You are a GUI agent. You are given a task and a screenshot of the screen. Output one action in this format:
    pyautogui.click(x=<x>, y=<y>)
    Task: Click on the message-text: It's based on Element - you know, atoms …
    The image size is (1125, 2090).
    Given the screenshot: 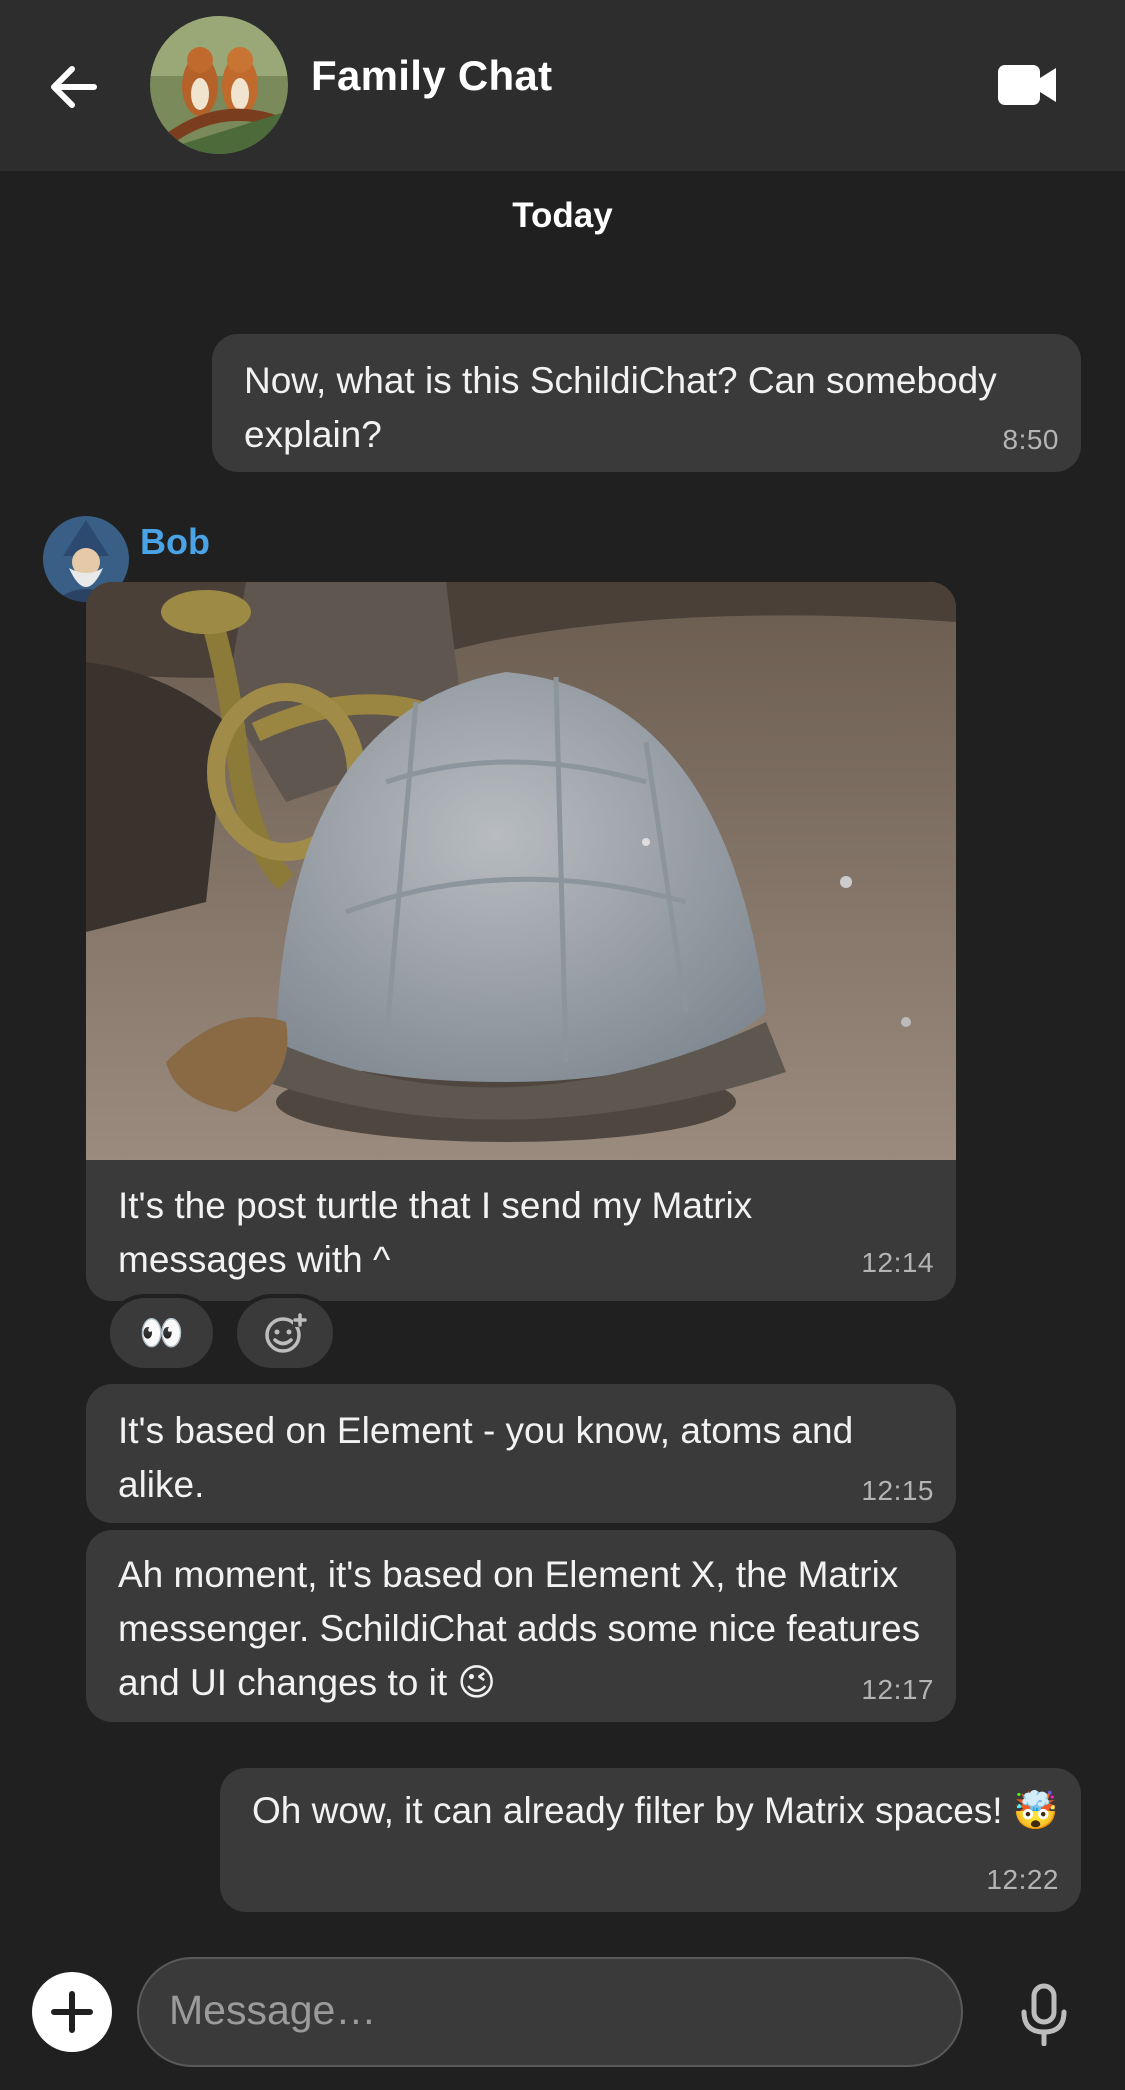 What is the action you would take?
    pyautogui.click(x=486, y=1457)
    